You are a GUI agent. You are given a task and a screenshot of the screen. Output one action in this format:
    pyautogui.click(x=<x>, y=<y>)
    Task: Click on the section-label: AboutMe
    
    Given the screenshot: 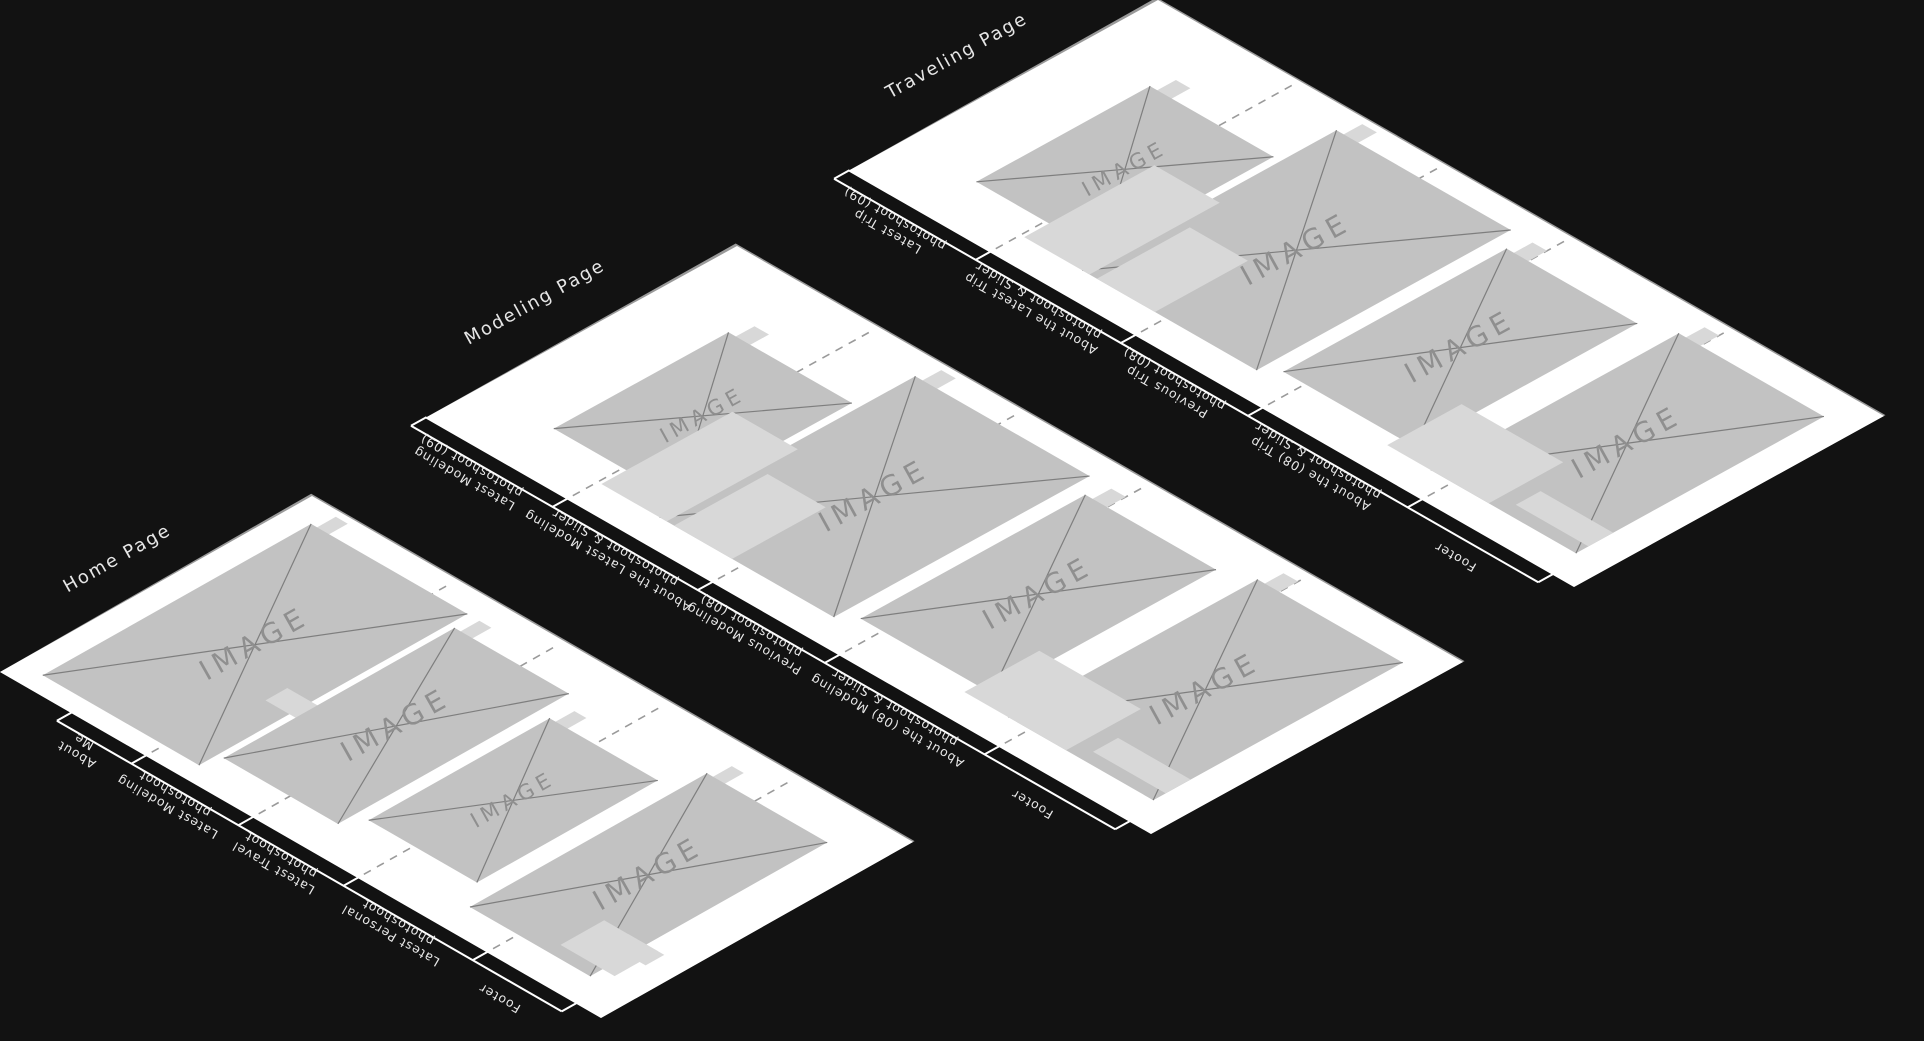 What is the action you would take?
    pyautogui.click(x=79, y=748)
    